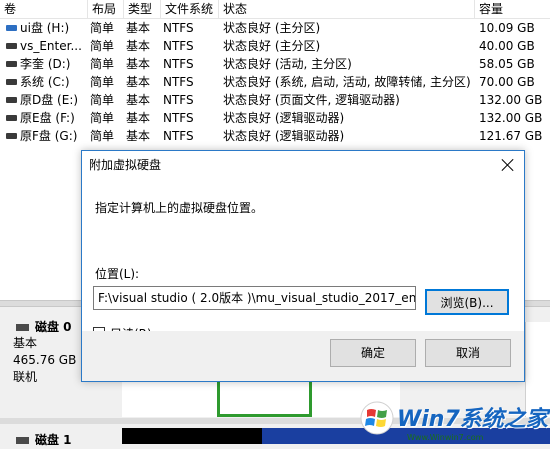  I want to click on dialog-title: 附加虚拟硬盘, so click(125, 165).